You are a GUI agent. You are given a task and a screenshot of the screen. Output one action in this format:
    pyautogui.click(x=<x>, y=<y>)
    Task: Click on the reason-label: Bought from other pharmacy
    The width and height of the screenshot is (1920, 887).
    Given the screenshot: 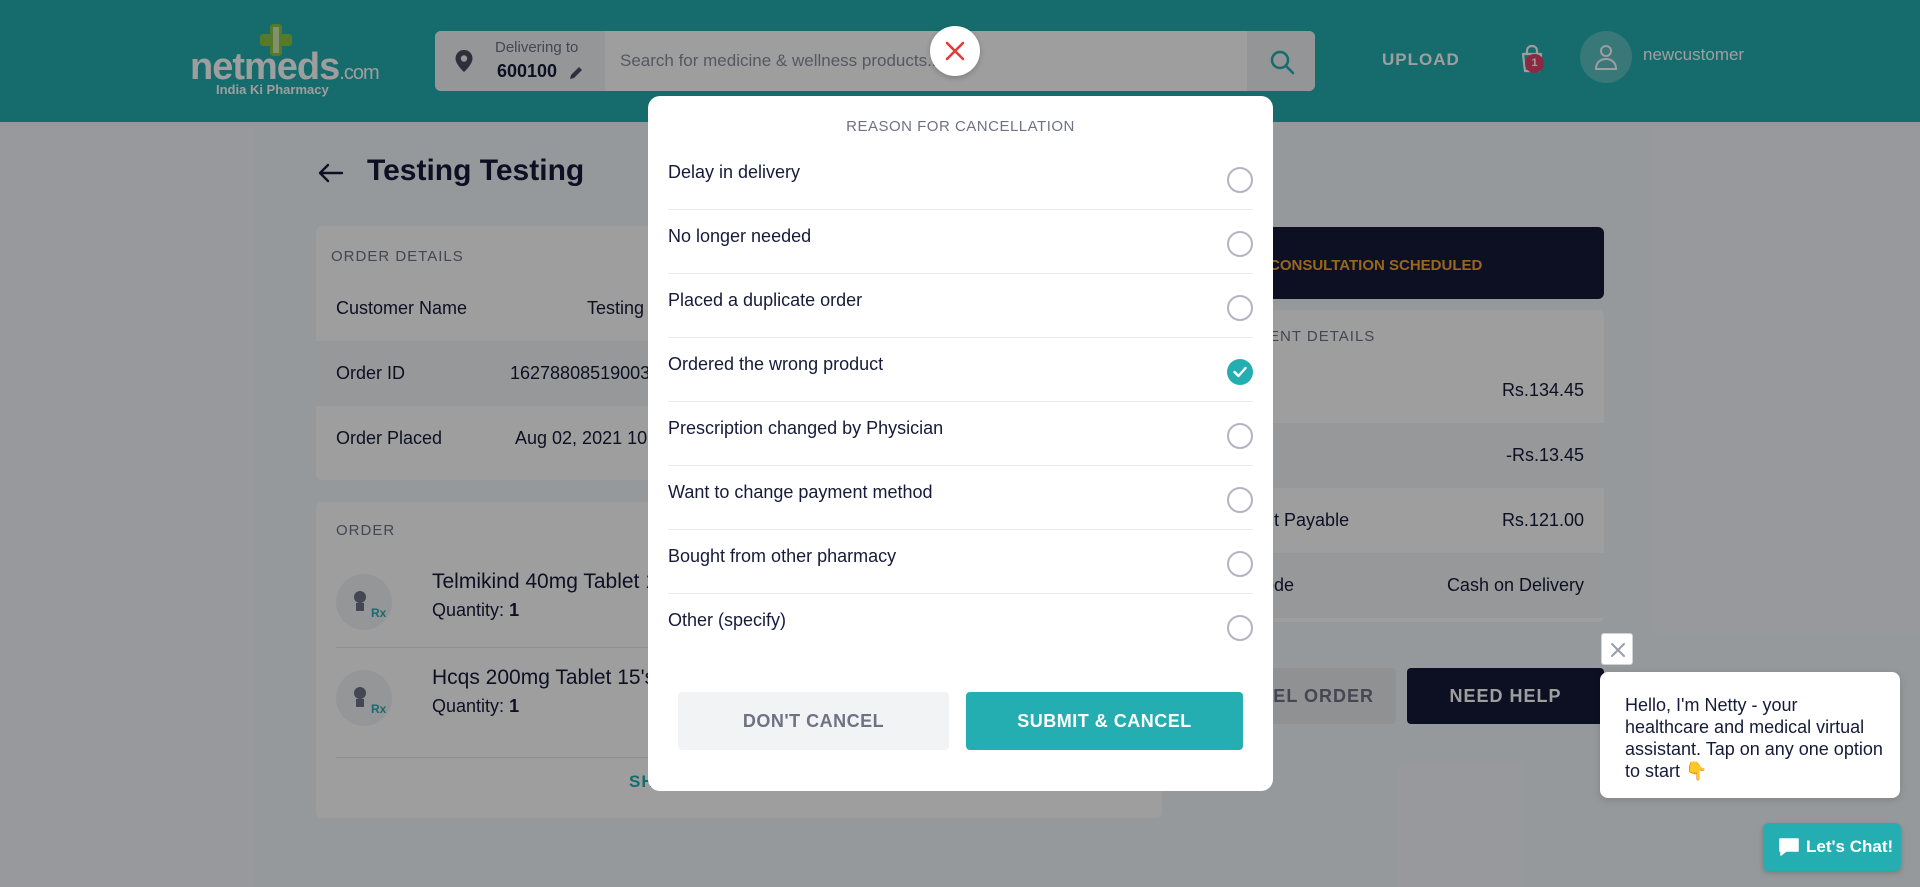 What is the action you would take?
    pyautogui.click(x=782, y=556)
    